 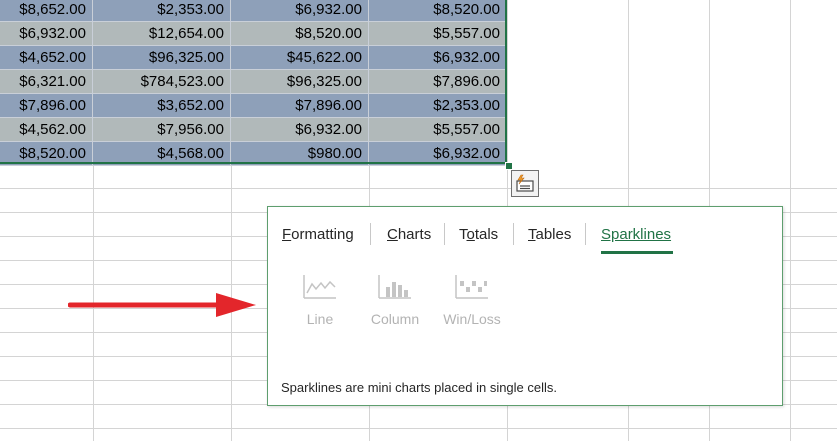 I want to click on red-arrow-icon, so click(x=162, y=305).